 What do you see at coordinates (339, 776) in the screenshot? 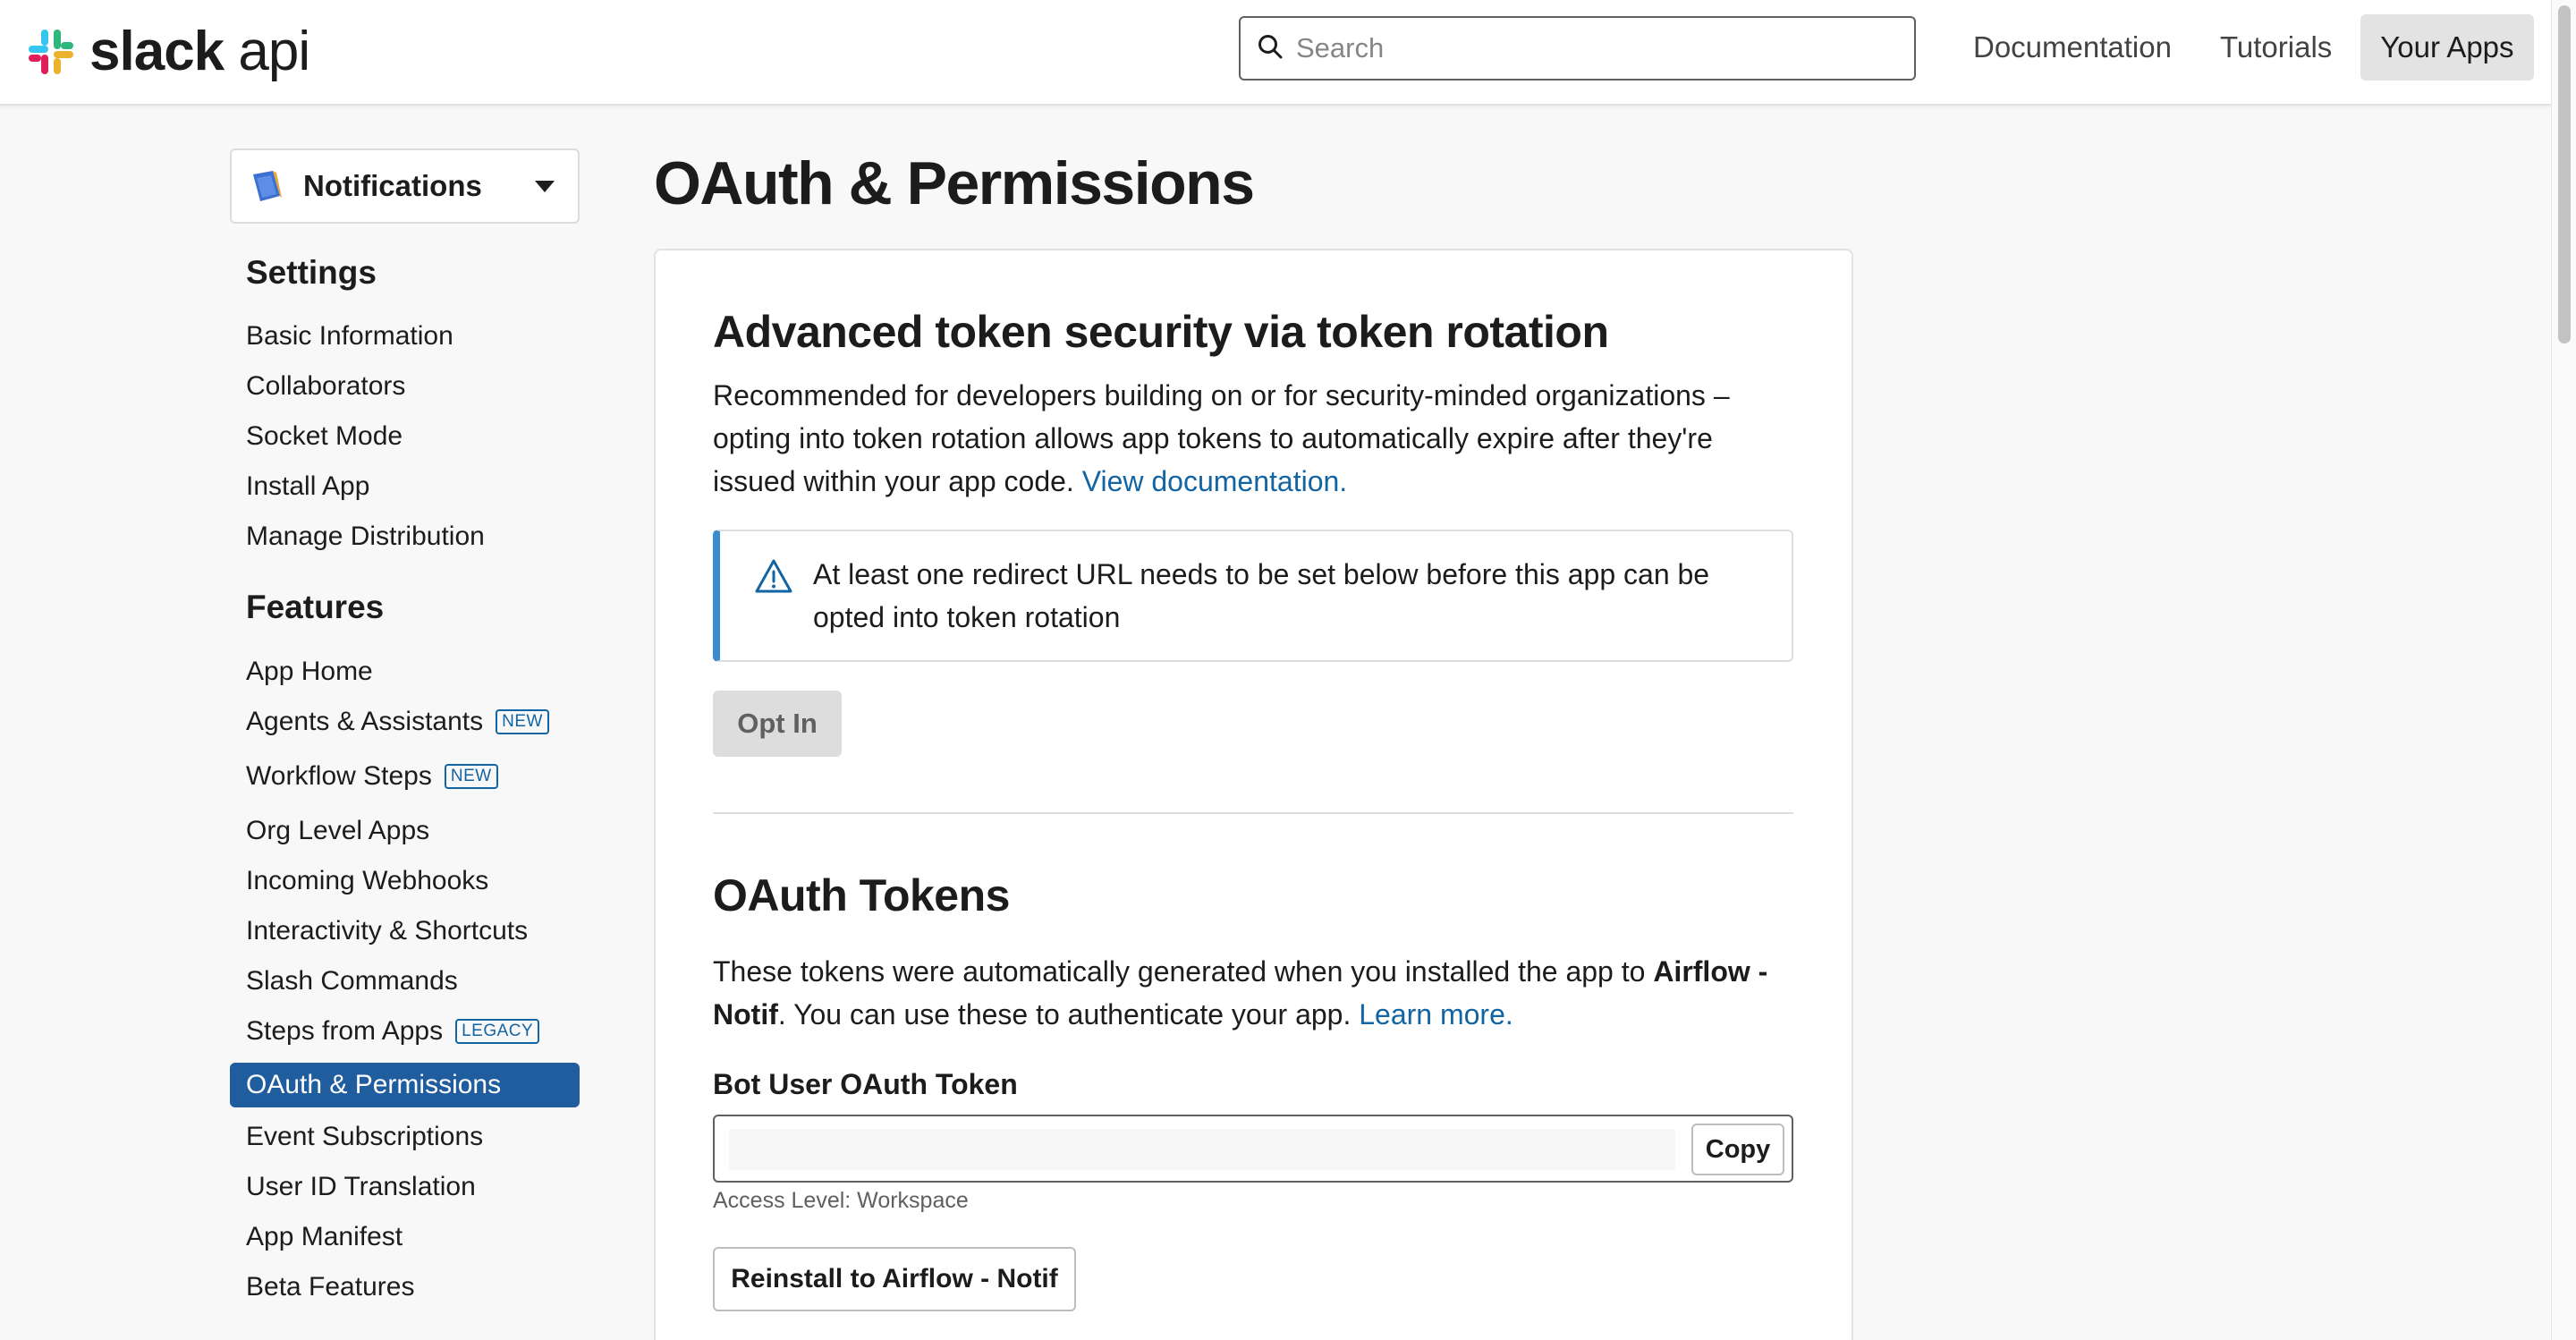
I see `sidebar-item-label: Workflow Steps` at bounding box center [339, 776].